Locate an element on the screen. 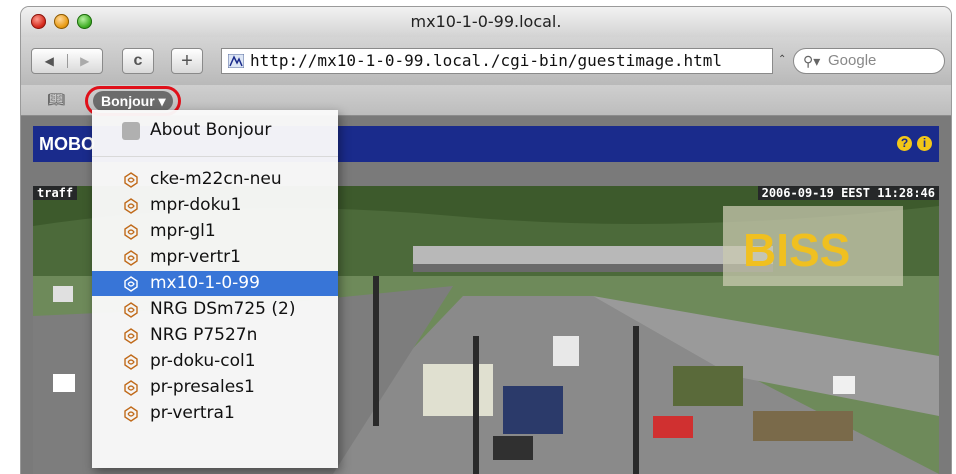 The image size is (956, 474). menu-item-label: mx10-1-0-99 is located at coordinates (205, 283).